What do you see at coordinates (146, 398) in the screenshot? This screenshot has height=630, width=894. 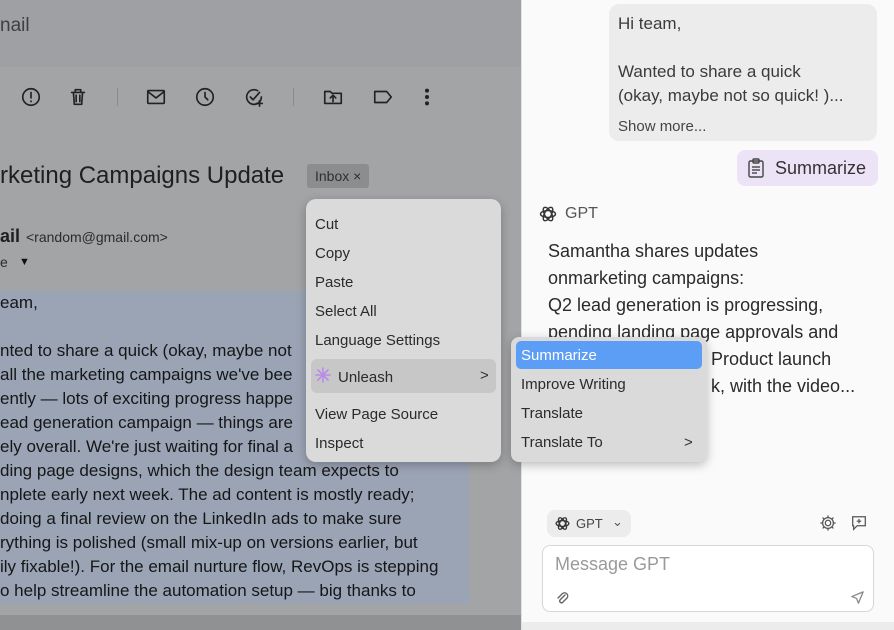 I see `email-body-line: ently — lots of exciting progress happe` at bounding box center [146, 398].